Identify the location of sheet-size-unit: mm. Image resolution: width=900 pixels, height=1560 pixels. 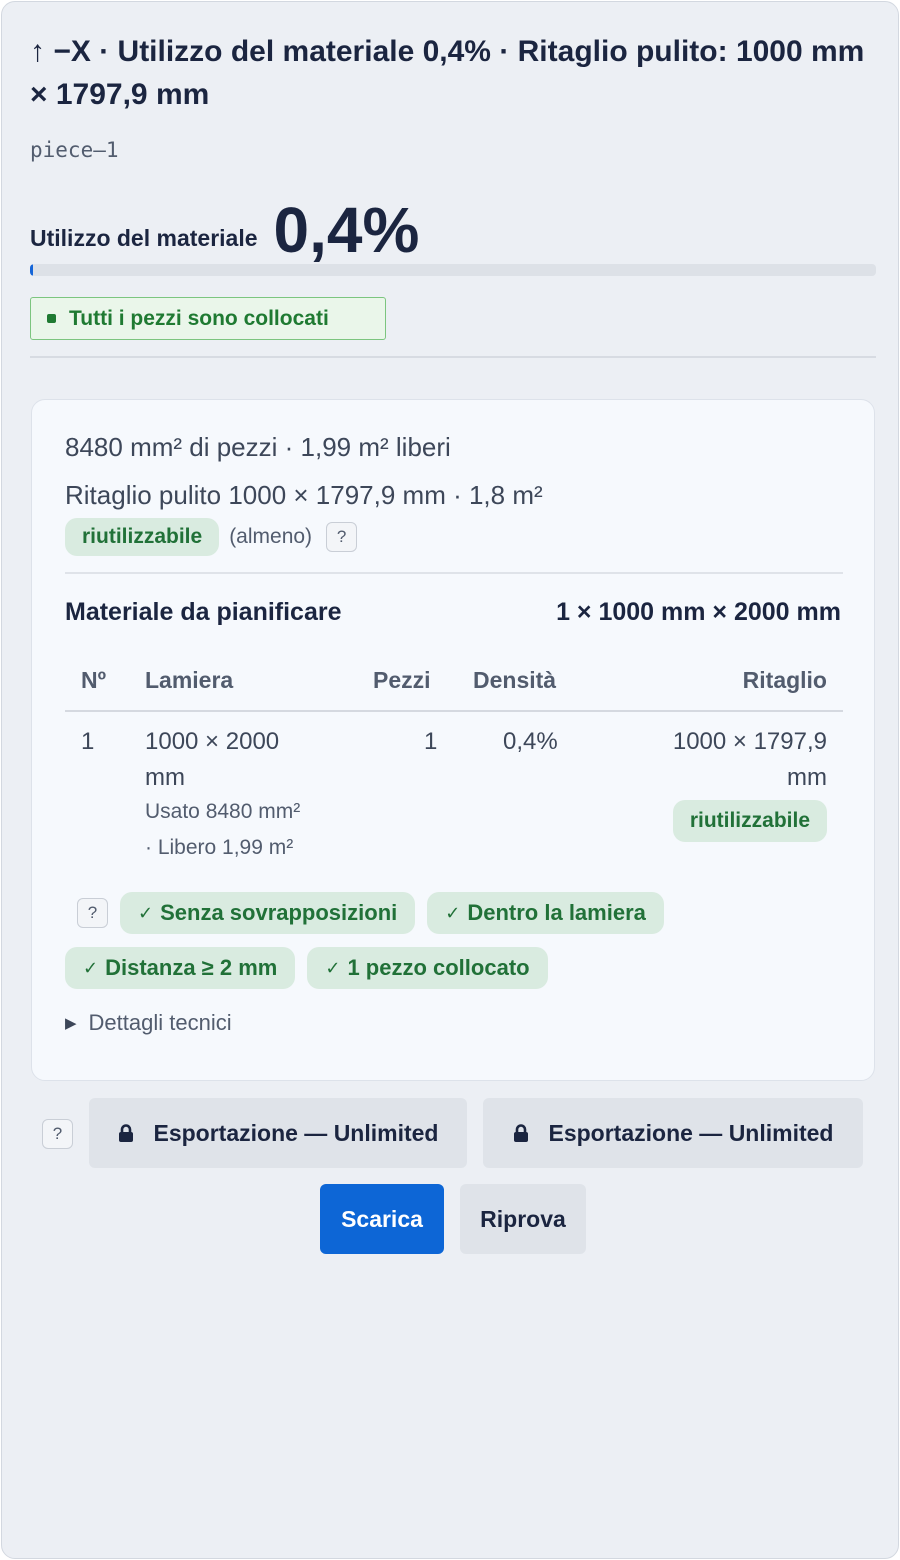
(165, 777).